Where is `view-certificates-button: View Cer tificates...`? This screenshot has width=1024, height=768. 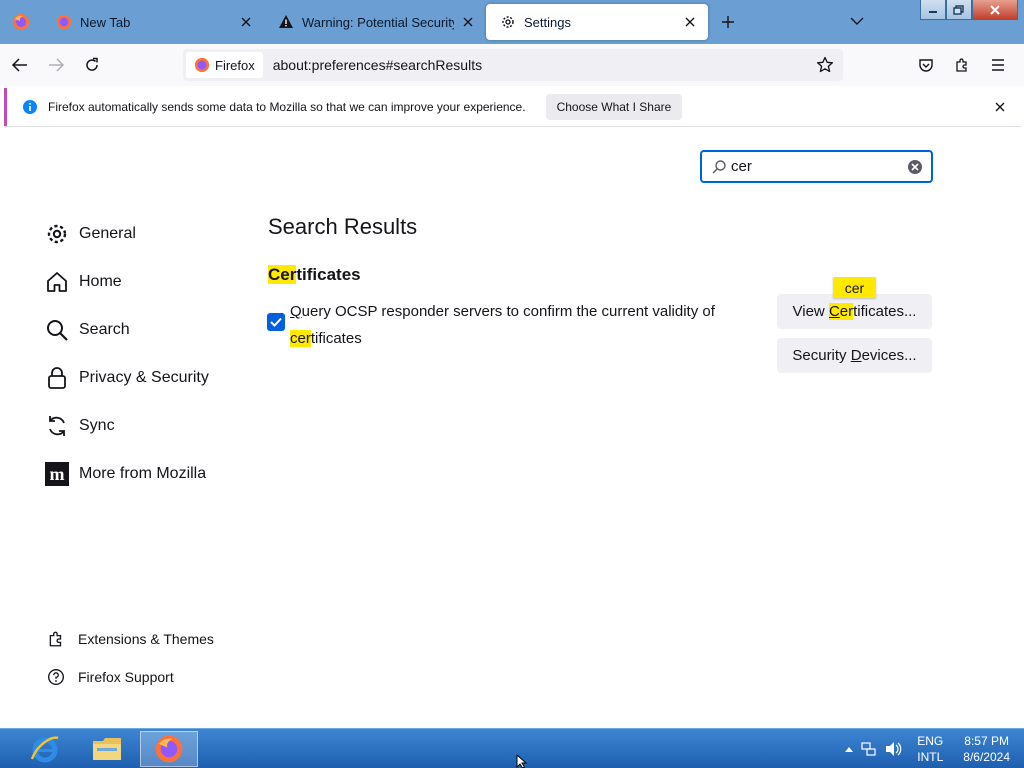 view-certificates-button: View Cer tificates... is located at coordinates (854, 311).